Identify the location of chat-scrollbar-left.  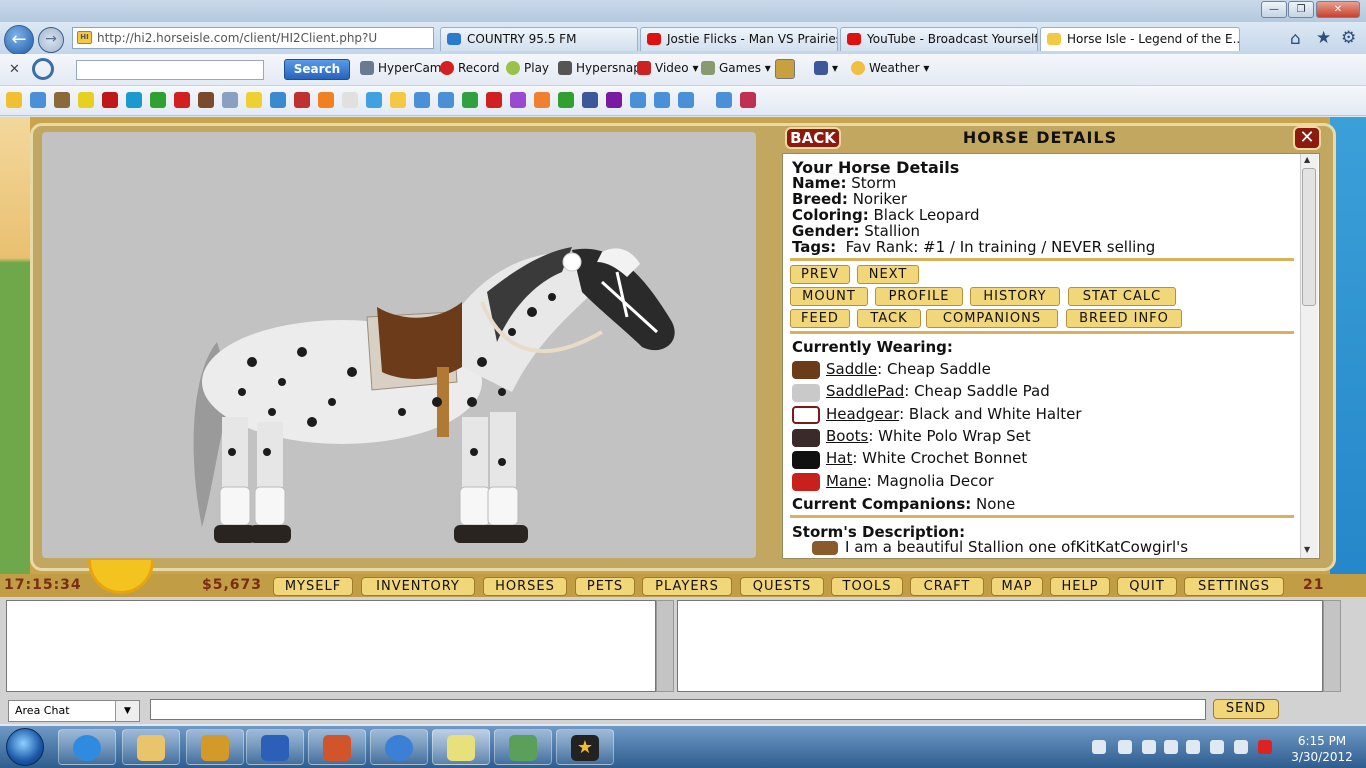
(665, 646).